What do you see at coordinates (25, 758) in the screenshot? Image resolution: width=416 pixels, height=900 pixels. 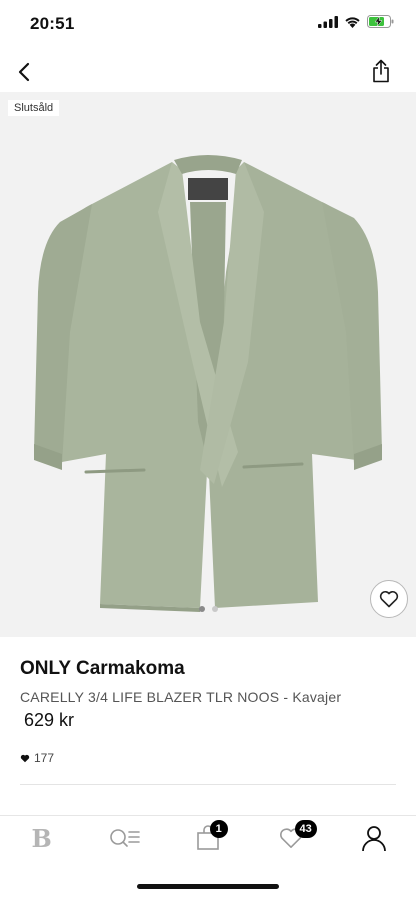 I see `heart-filled-icon` at bounding box center [25, 758].